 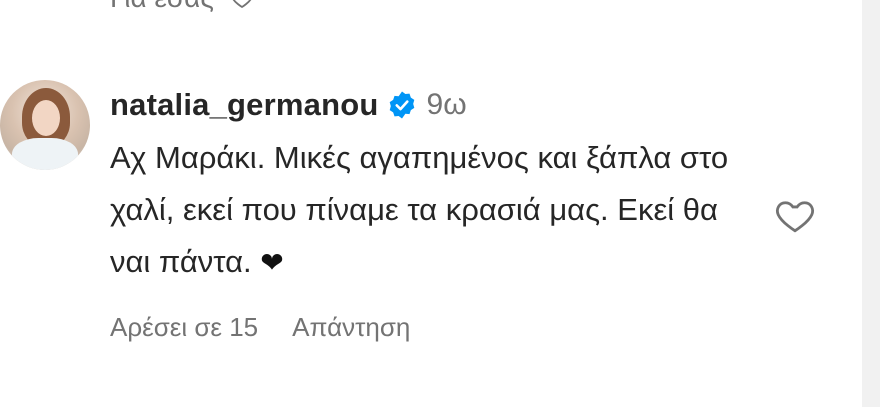 I want to click on comment-actions: Αρέσει σε 15 Απάντηση, so click(x=260, y=327).